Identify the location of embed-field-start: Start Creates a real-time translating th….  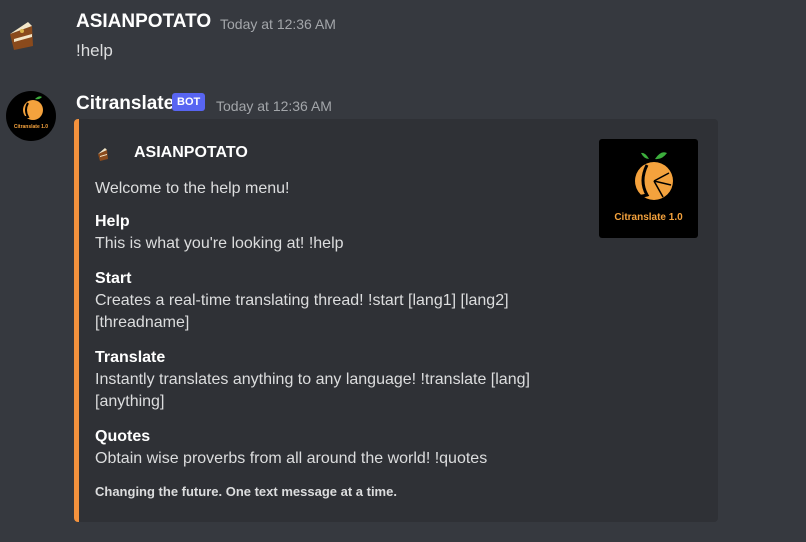
(330, 301).